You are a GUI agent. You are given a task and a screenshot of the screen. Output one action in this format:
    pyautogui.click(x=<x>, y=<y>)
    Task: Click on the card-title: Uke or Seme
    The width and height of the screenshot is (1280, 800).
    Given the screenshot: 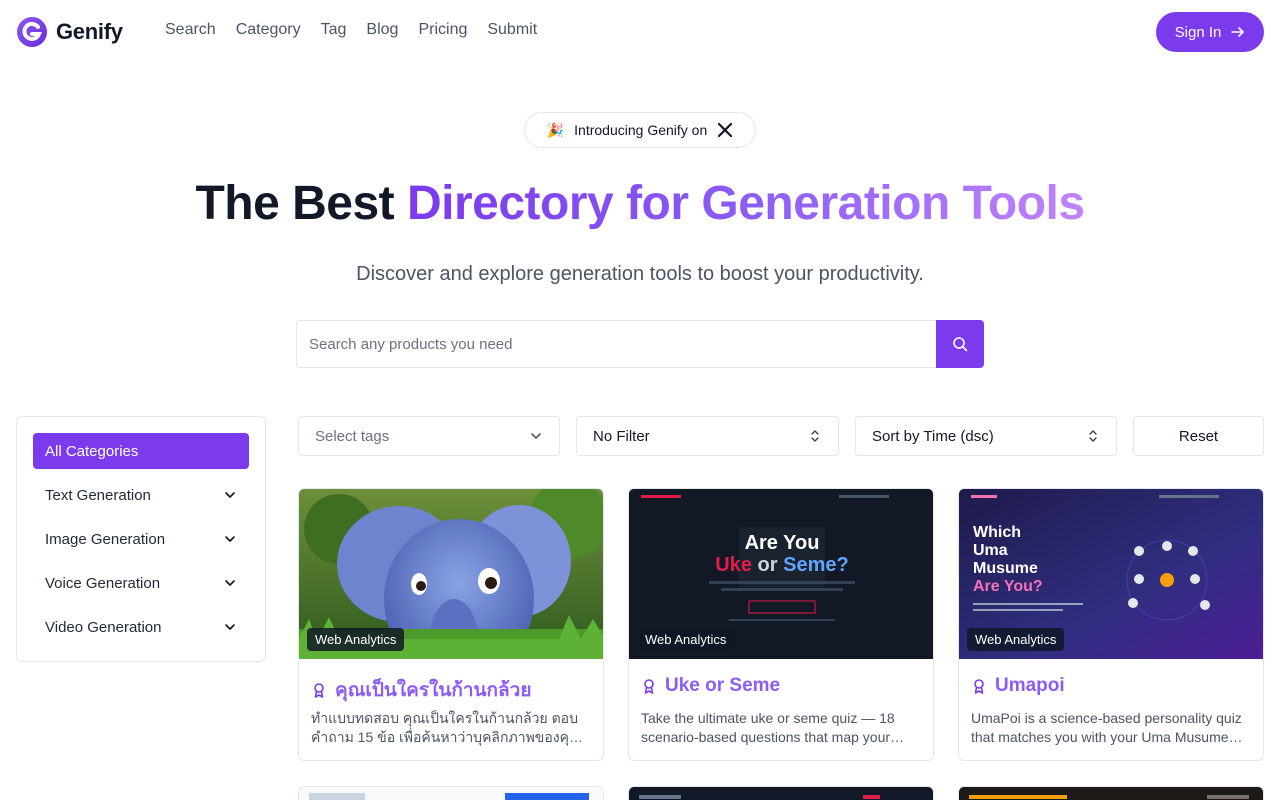 What is the action you would take?
    pyautogui.click(x=710, y=686)
    